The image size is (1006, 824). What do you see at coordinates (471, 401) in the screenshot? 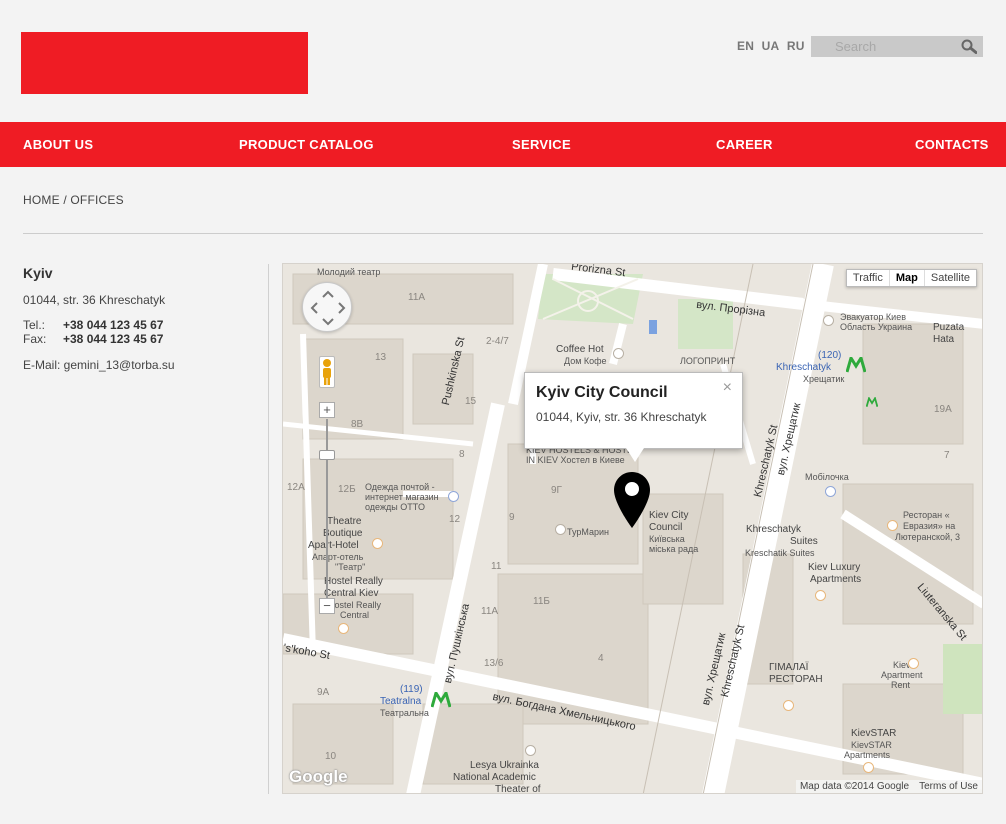
I see `building-number: 15` at bounding box center [471, 401].